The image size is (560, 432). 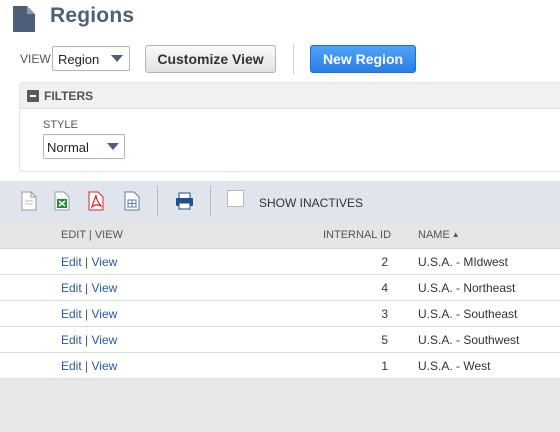 What do you see at coordinates (280, 366) in the screenshot?
I see `table-row: Edit | View 1 U.S.A. - West` at bounding box center [280, 366].